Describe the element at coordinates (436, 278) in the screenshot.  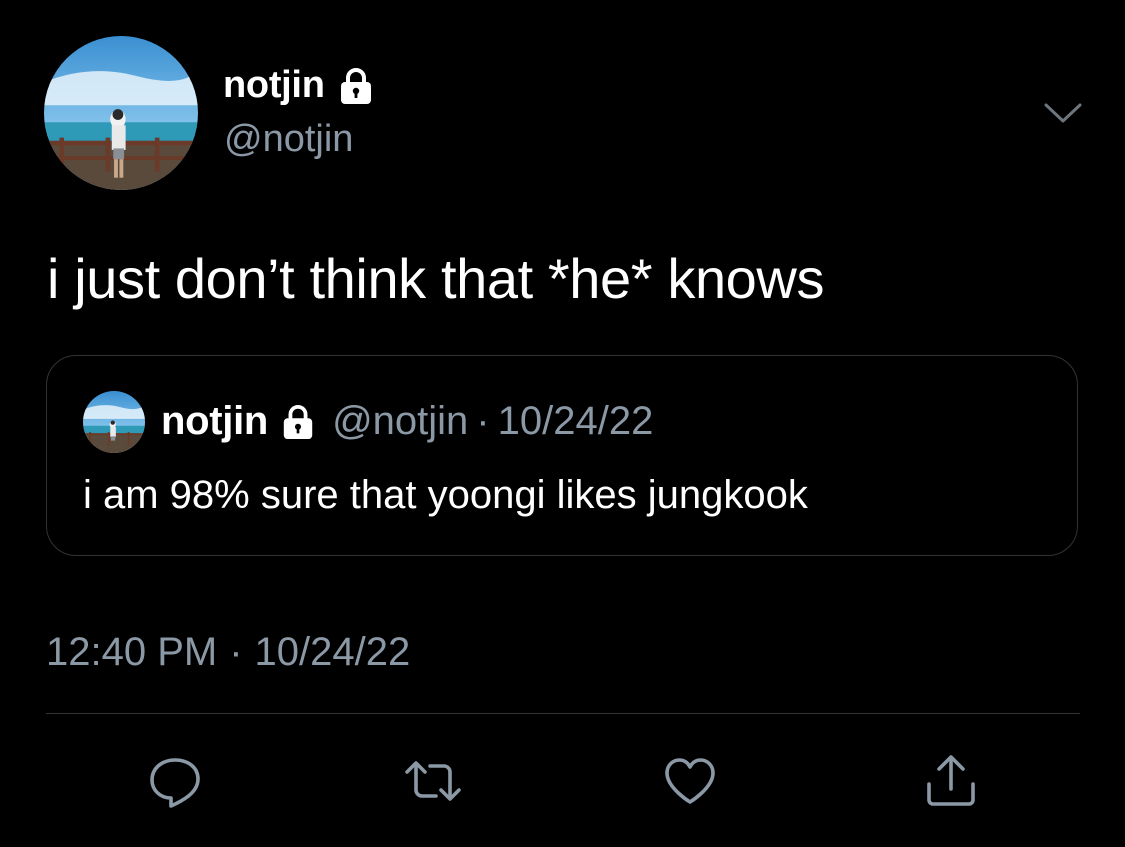
I see `tweet-text: i just don’t think that *he* knows` at that location.